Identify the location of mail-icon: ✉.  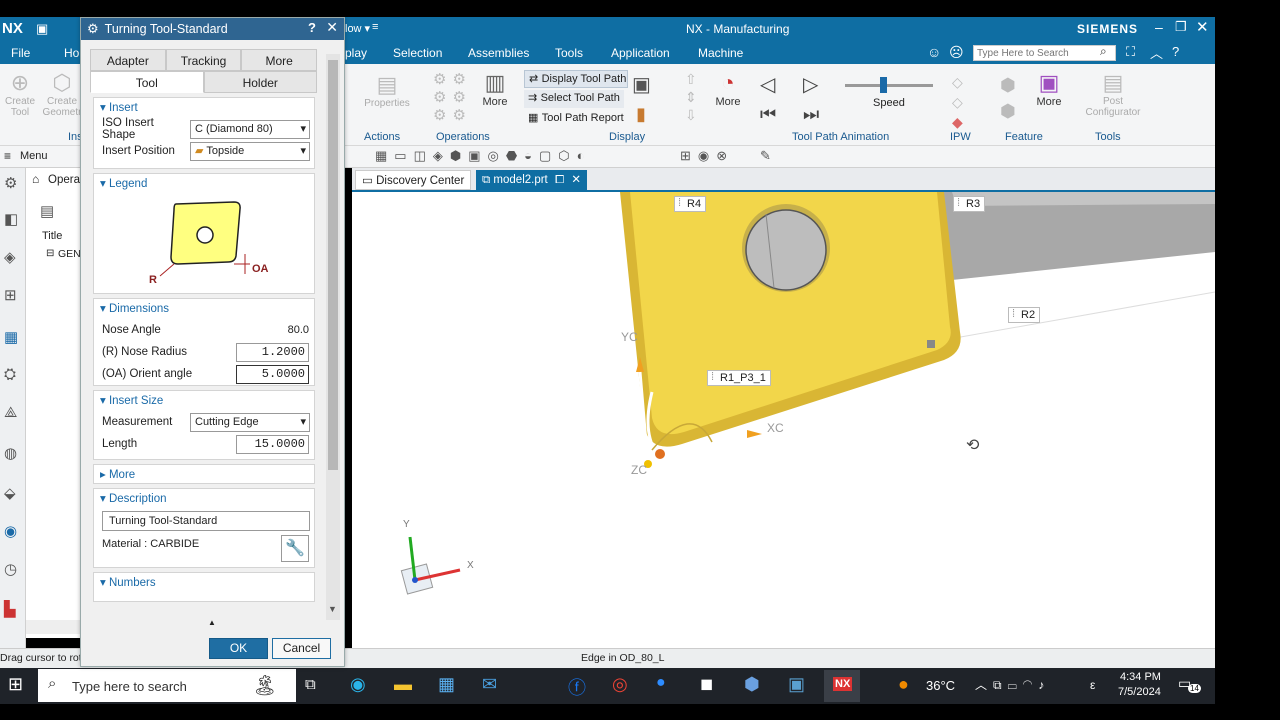
(489, 684).